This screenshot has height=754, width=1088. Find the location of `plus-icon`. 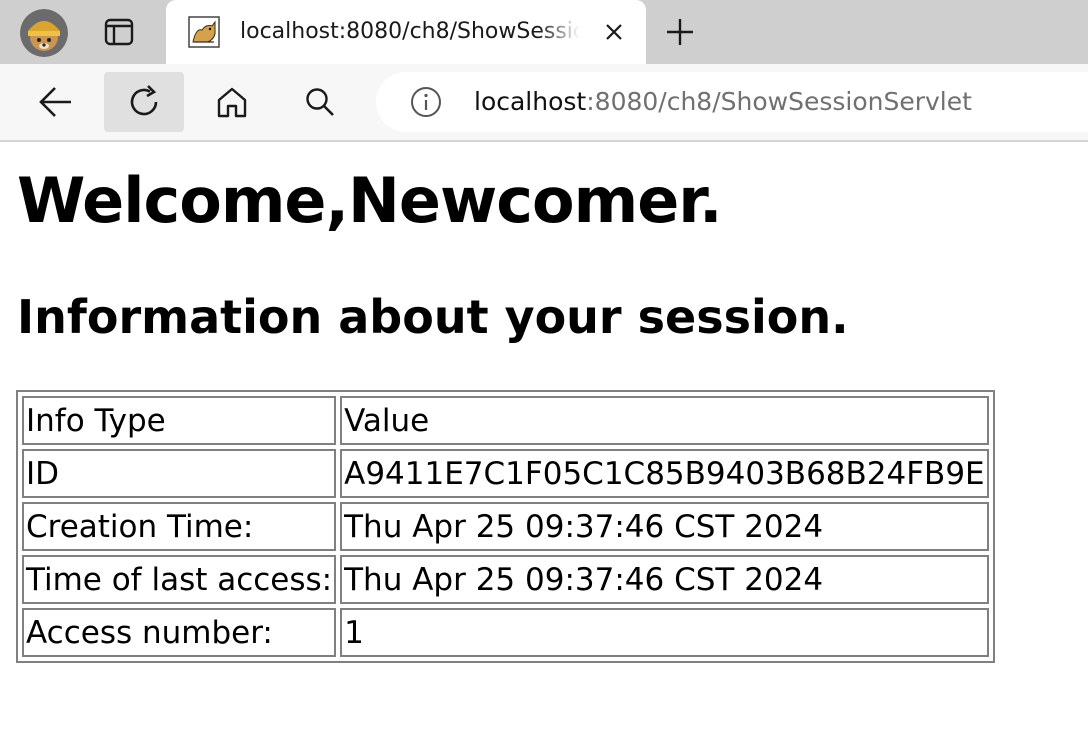

plus-icon is located at coordinates (680, 32).